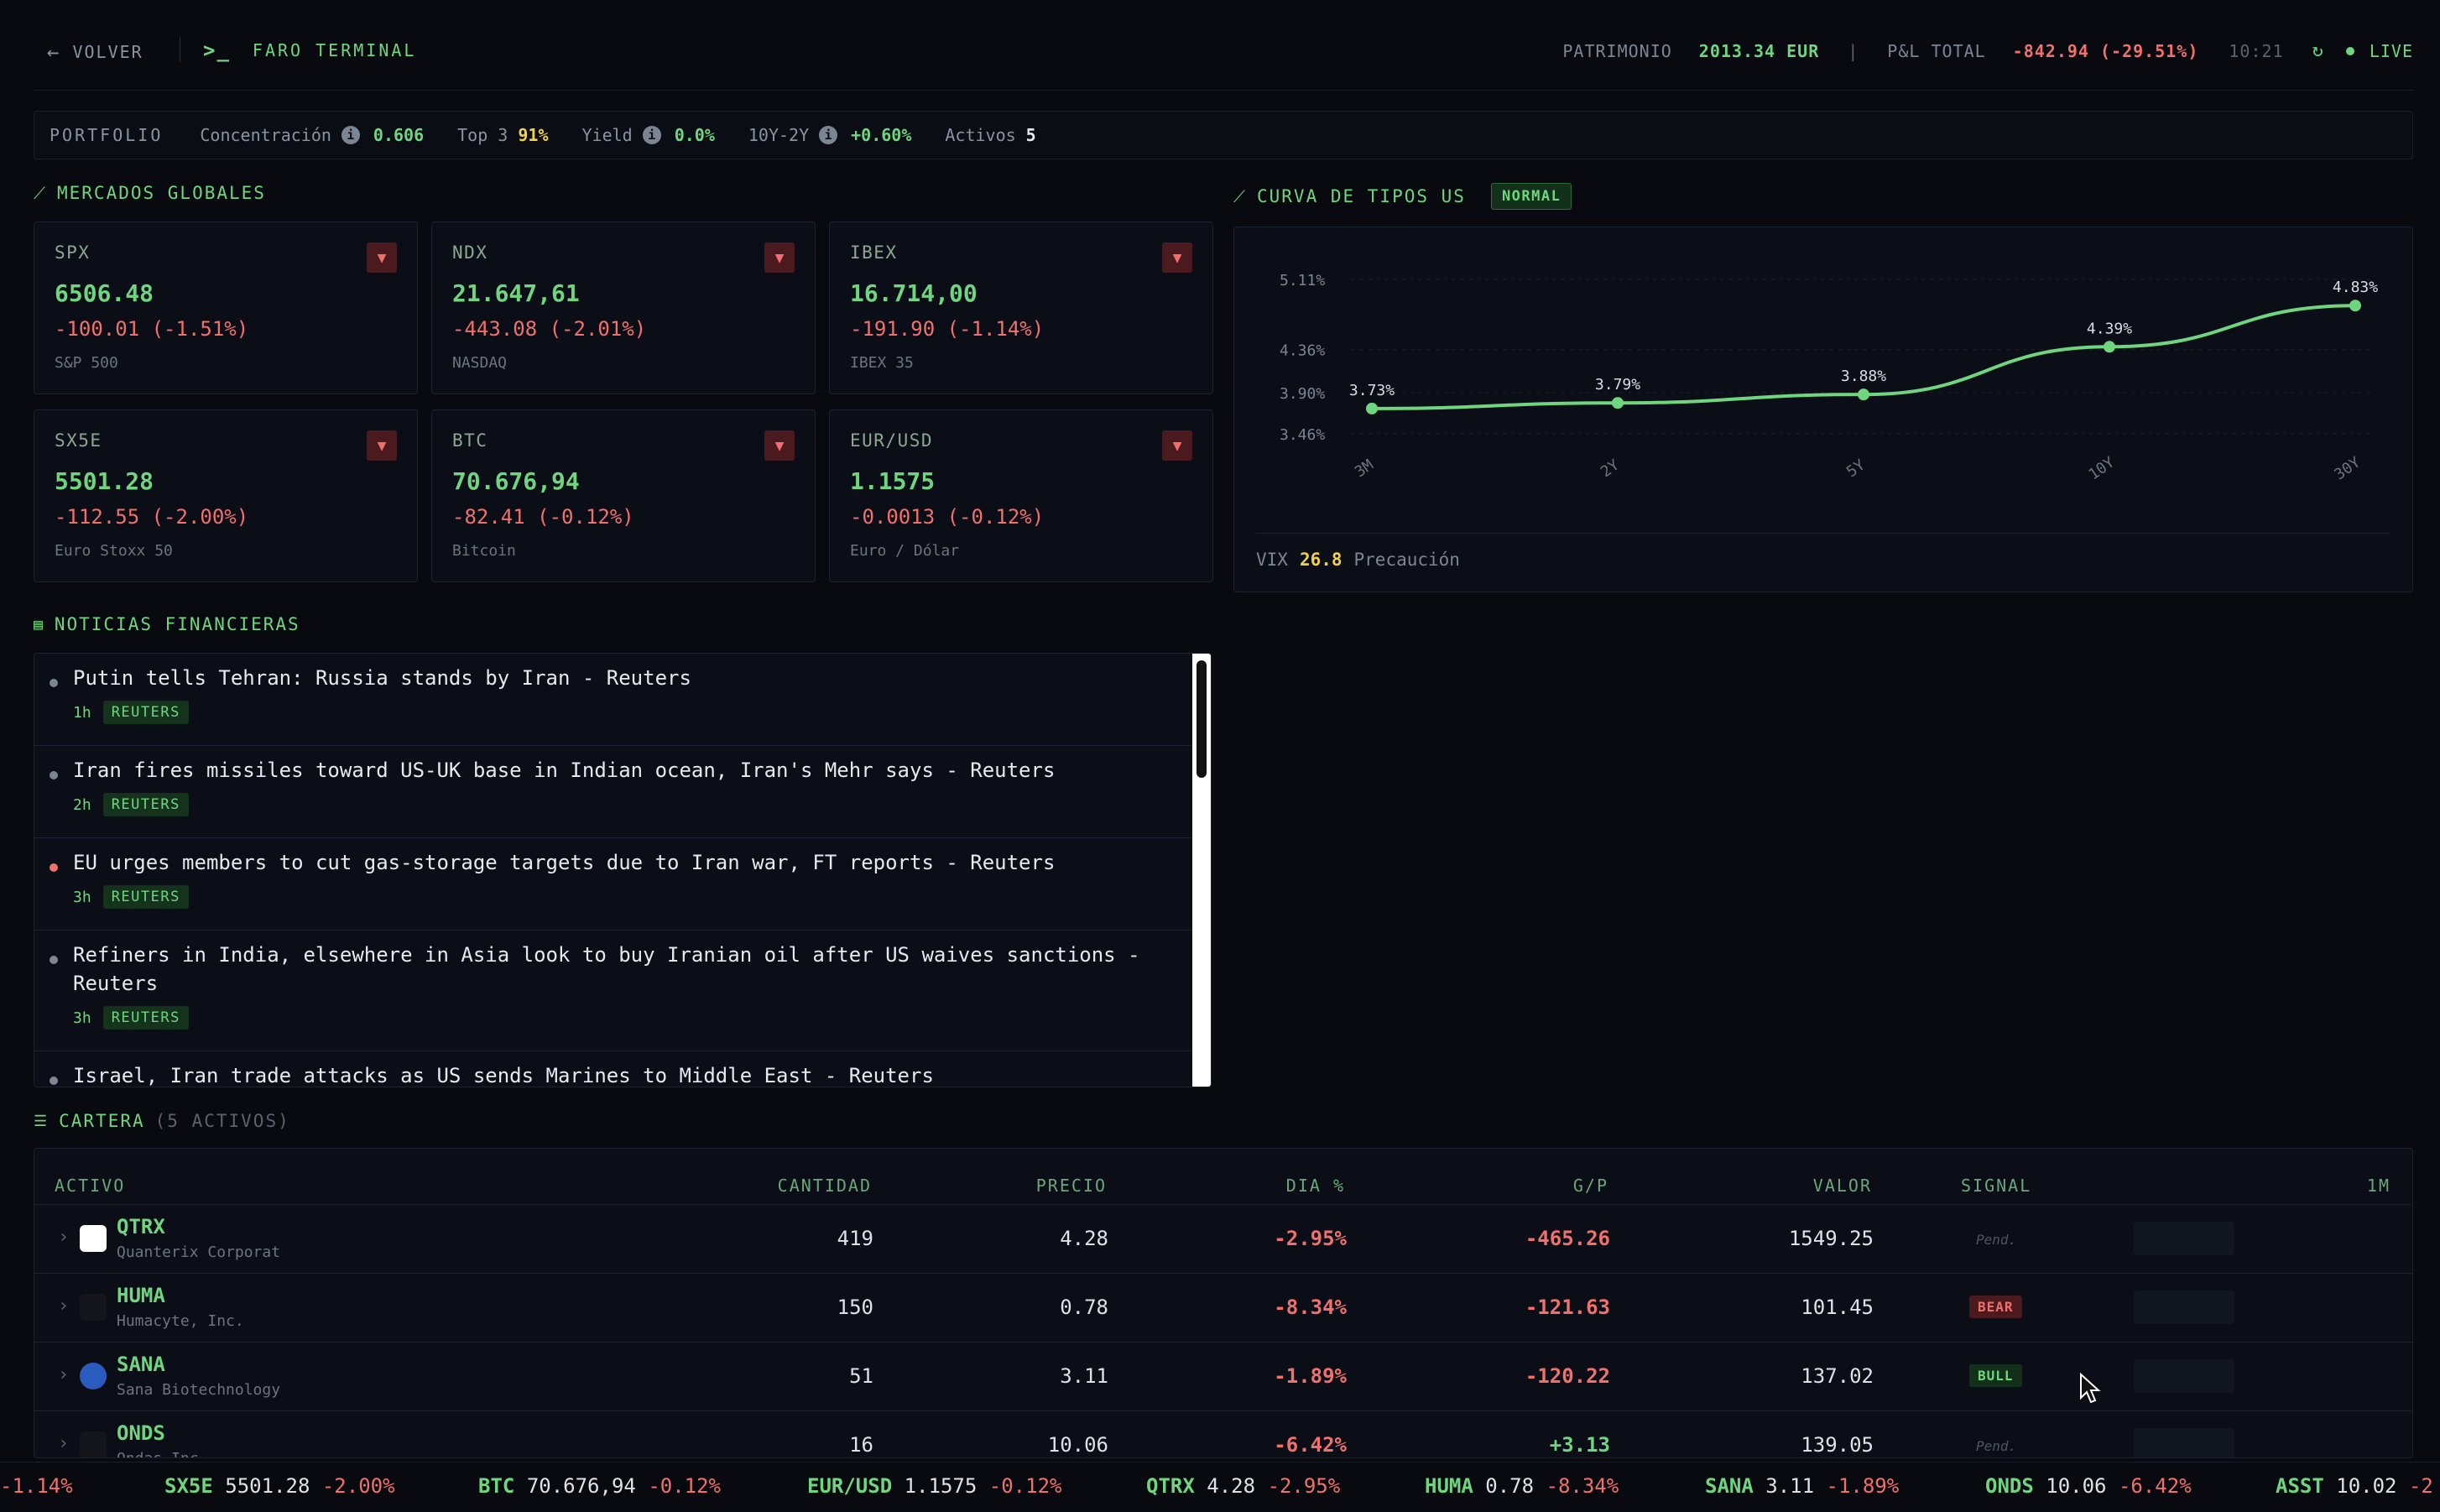 The image size is (2440, 1512). I want to click on card-change: -0.0013 (-0.12%), so click(947, 517).